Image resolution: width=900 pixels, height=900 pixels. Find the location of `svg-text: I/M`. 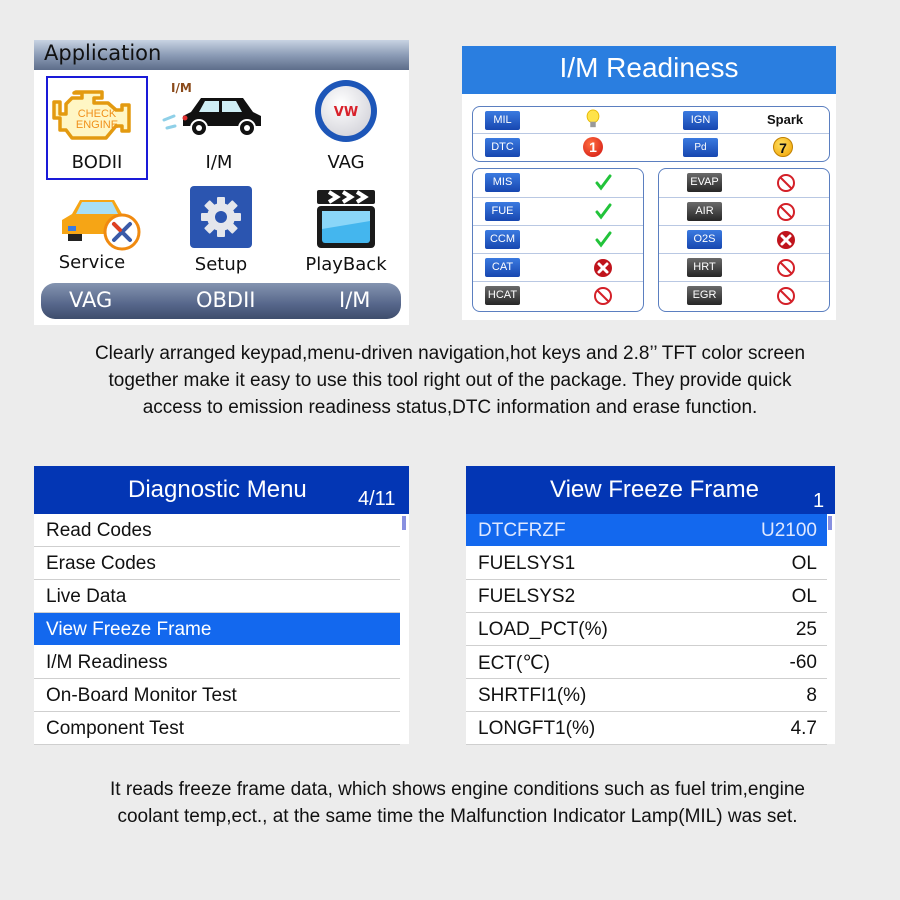

svg-text: I/M is located at coordinates (181, 88).